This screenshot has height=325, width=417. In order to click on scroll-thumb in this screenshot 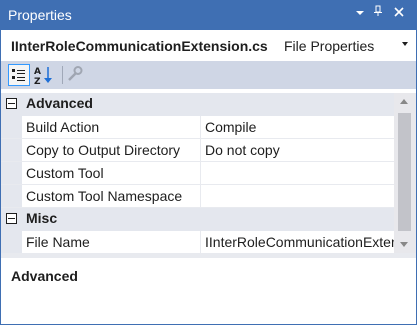, I will do `click(404, 172)`.